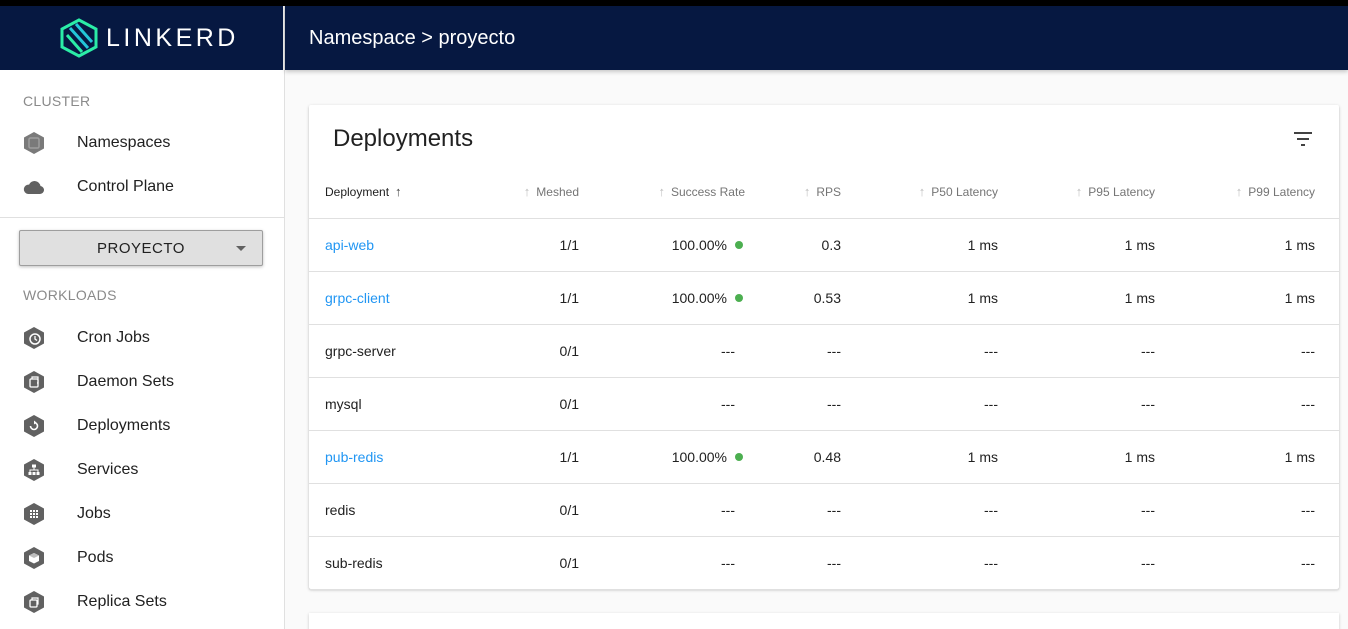  Describe the element at coordinates (686, 192) in the screenshot. I see `column-header-success-rate: ↑ Success Rate` at that location.